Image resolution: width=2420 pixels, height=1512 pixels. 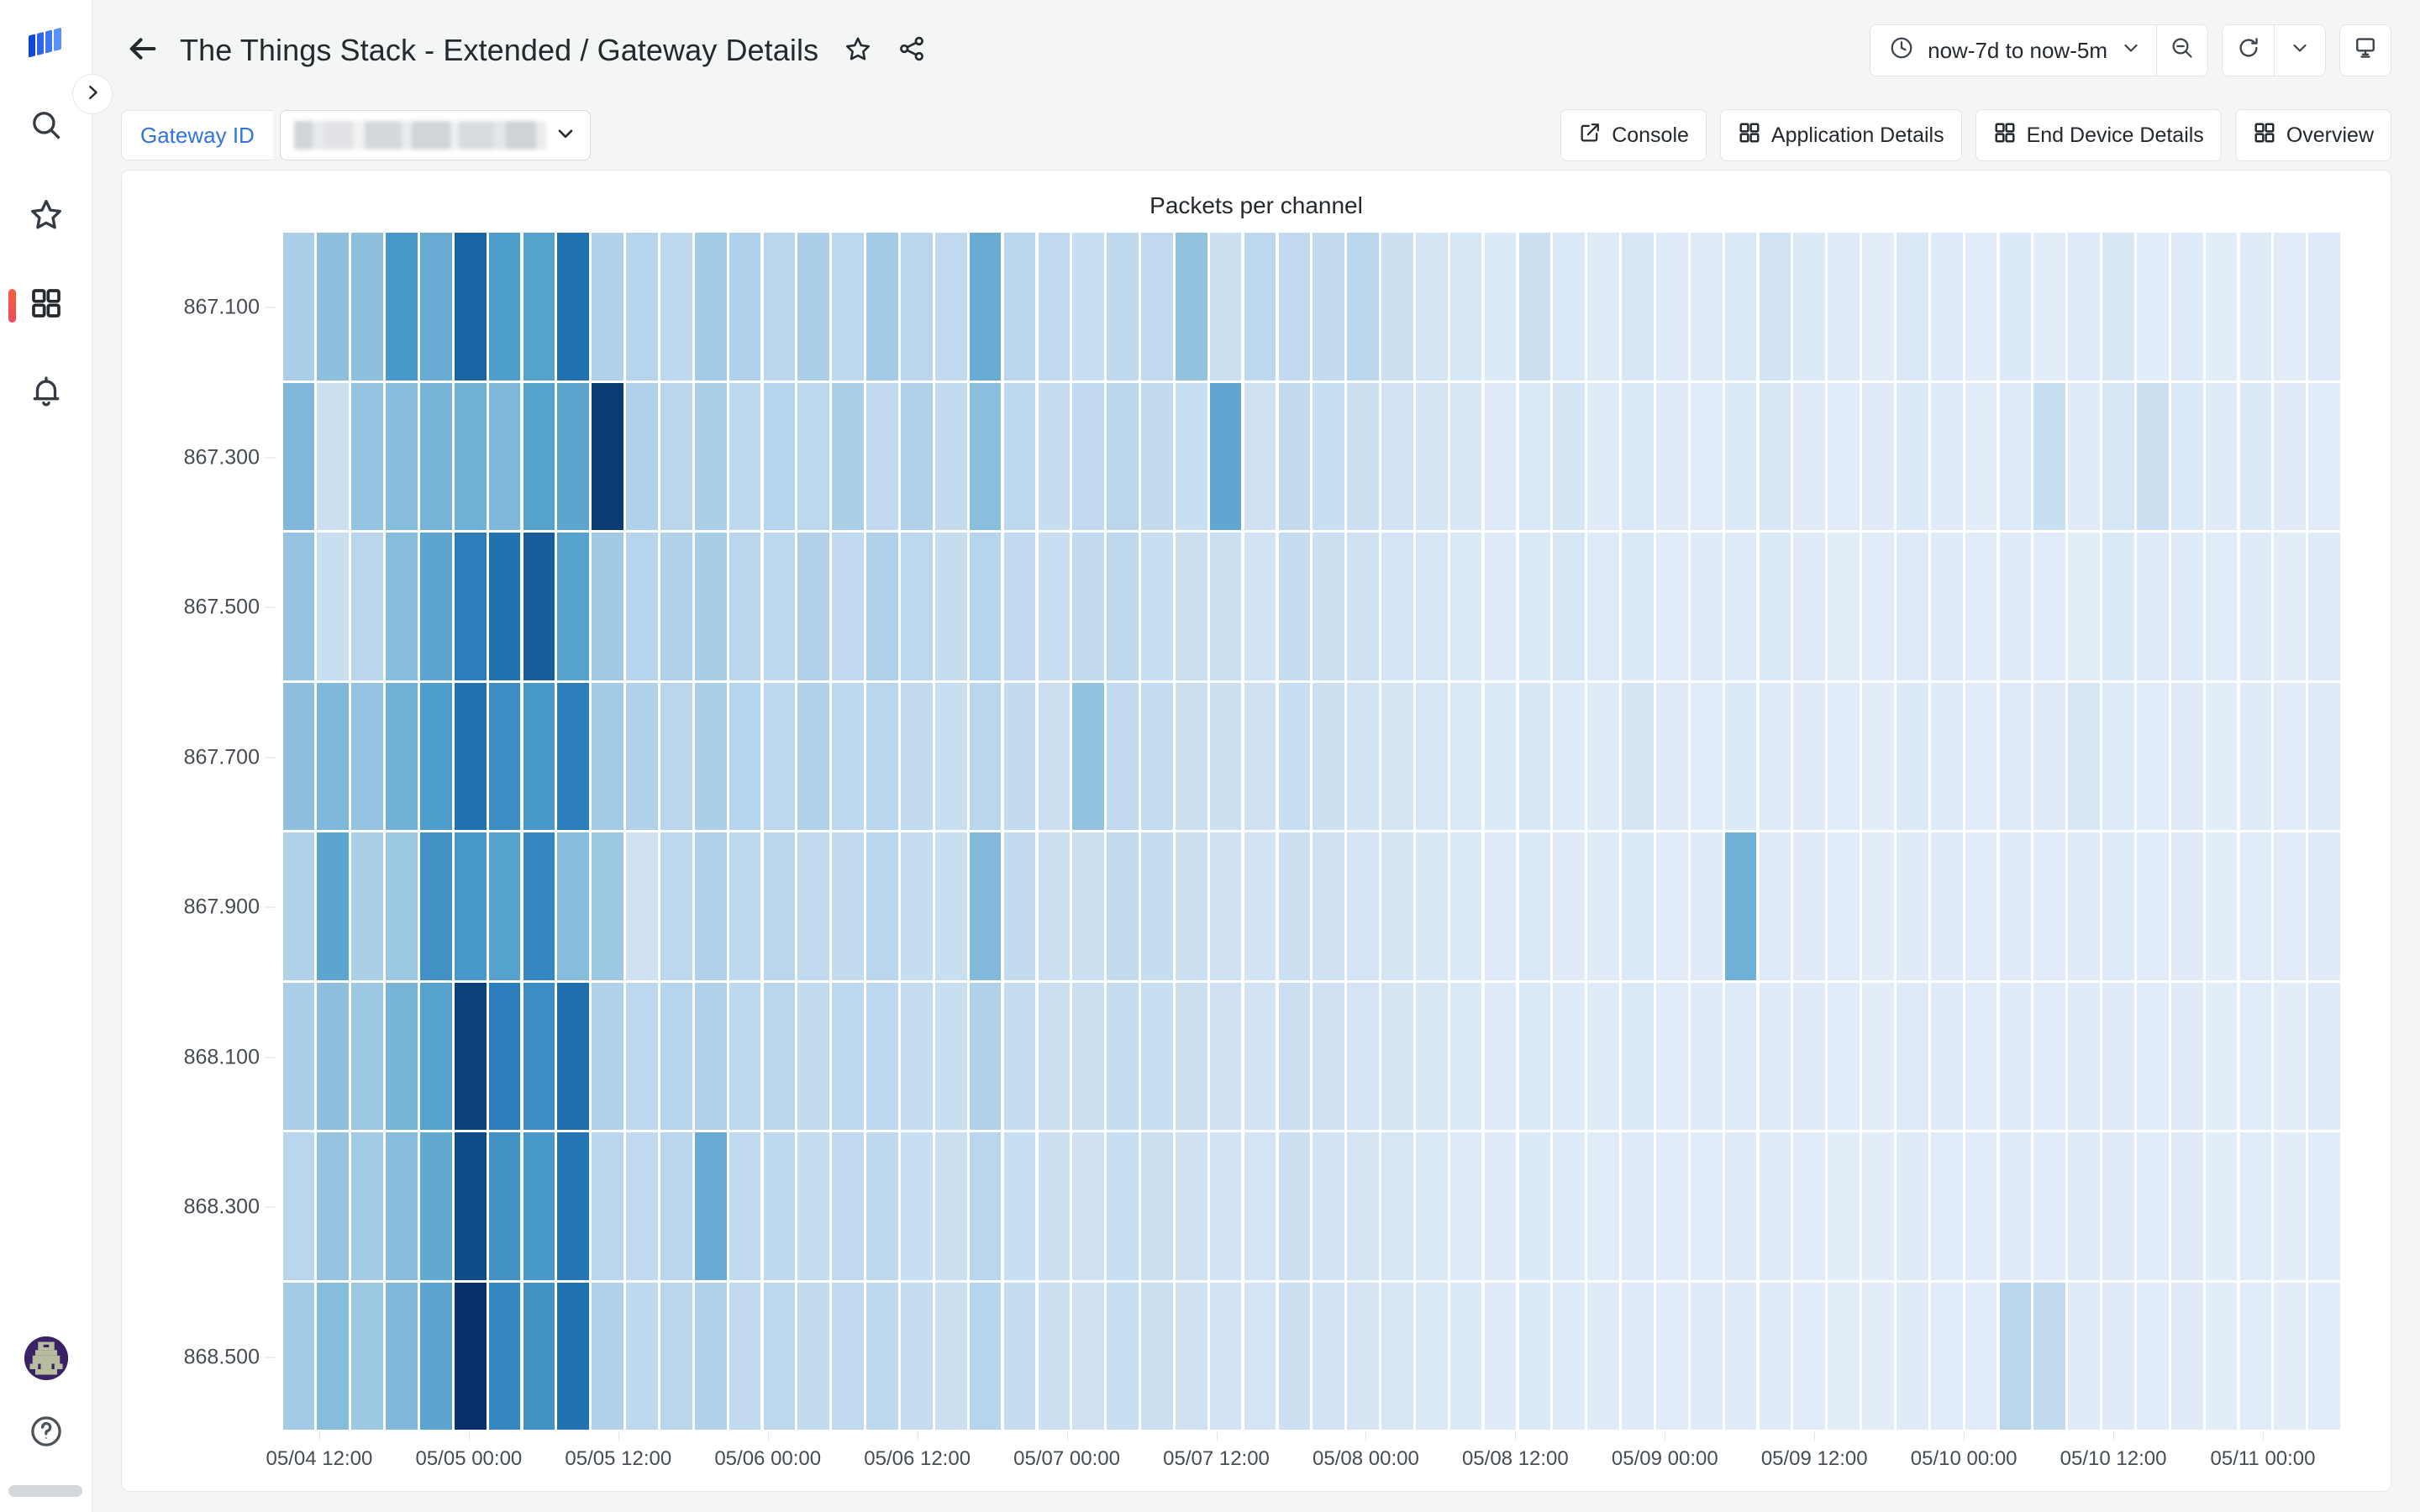 I want to click on sidebar-item-starred, so click(x=46, y=216).